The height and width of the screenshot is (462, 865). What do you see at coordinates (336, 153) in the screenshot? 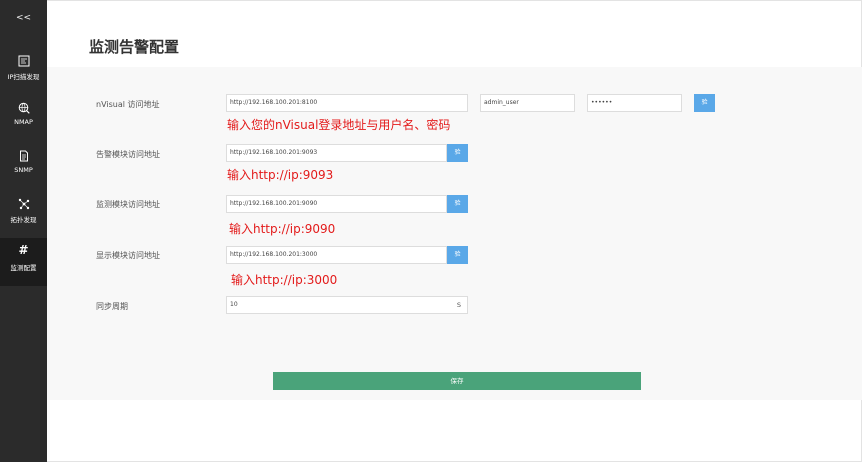
I see `alert-url-input: http://192.168.100.201:9093` at bounding box center [336, 153].